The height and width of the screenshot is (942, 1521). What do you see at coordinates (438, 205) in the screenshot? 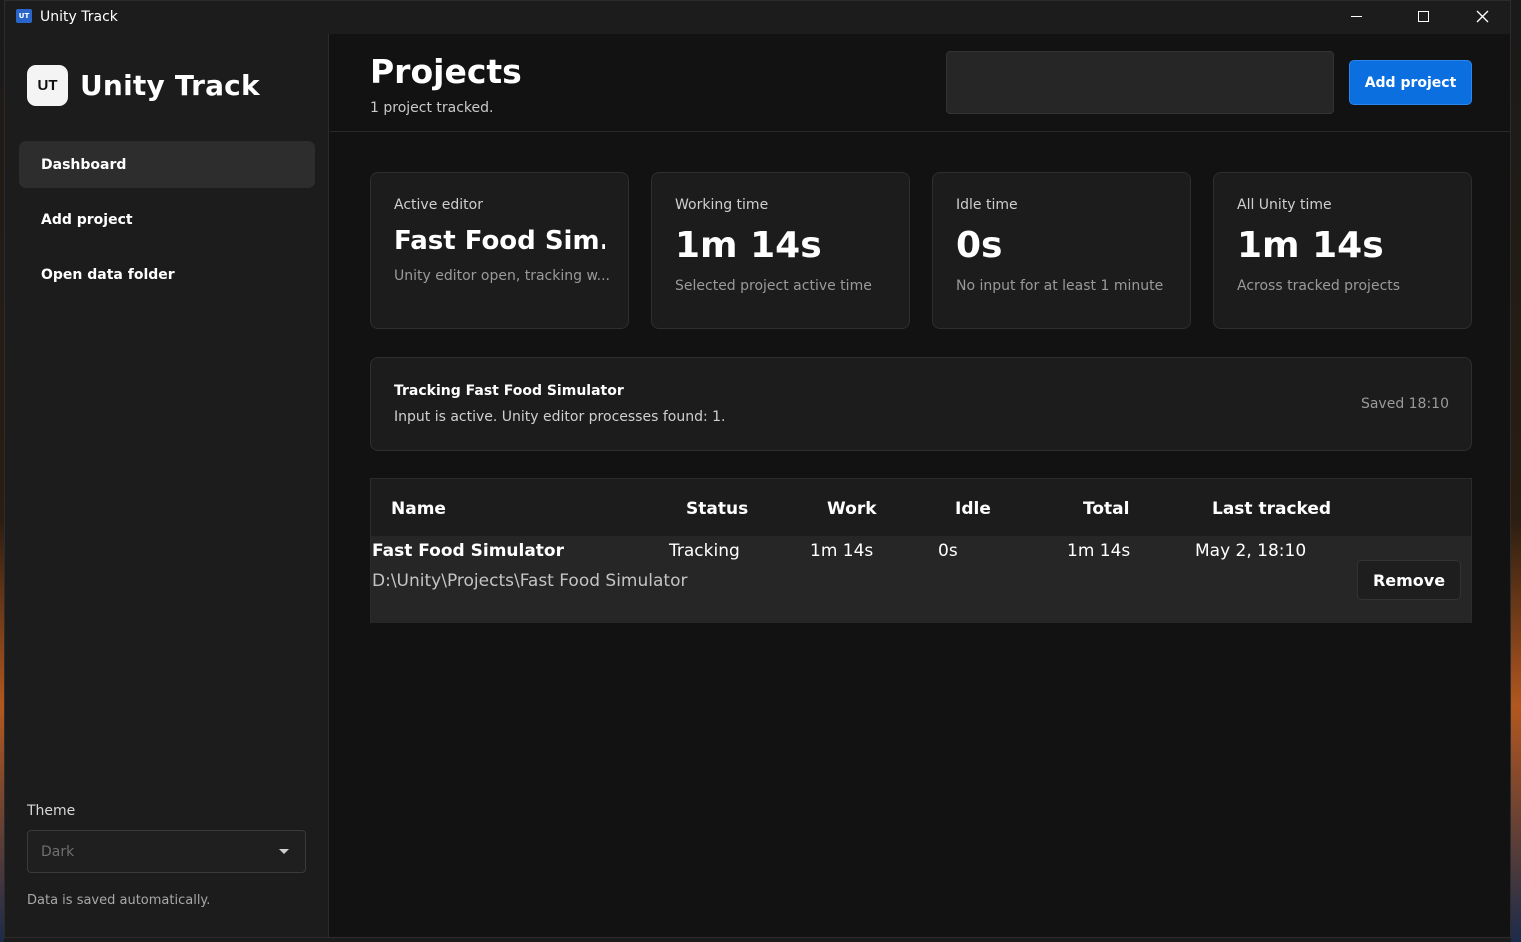
I see `stat-label: Active editor` at bounding box center [438, 205].